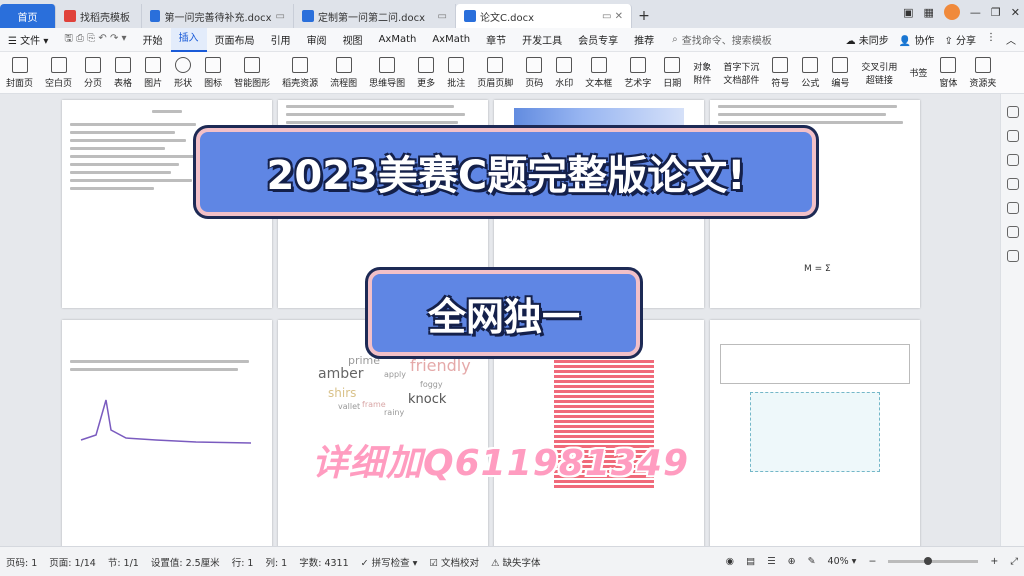 The image size is (1024, 576). Describe the element at coordinates (996, 12) in the screenshot. I see `restore-icon: ❐` at that location.